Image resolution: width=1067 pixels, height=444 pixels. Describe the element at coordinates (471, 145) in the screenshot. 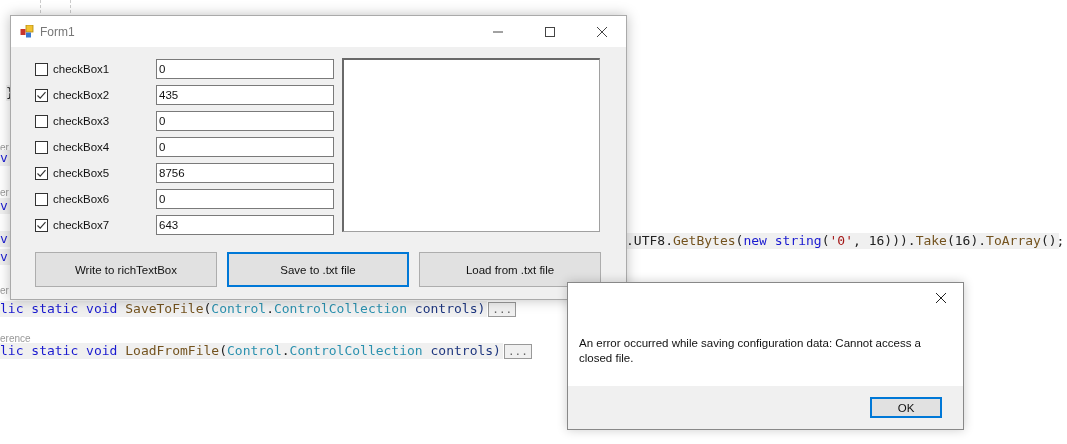

I see `rich-text-box` at that location.